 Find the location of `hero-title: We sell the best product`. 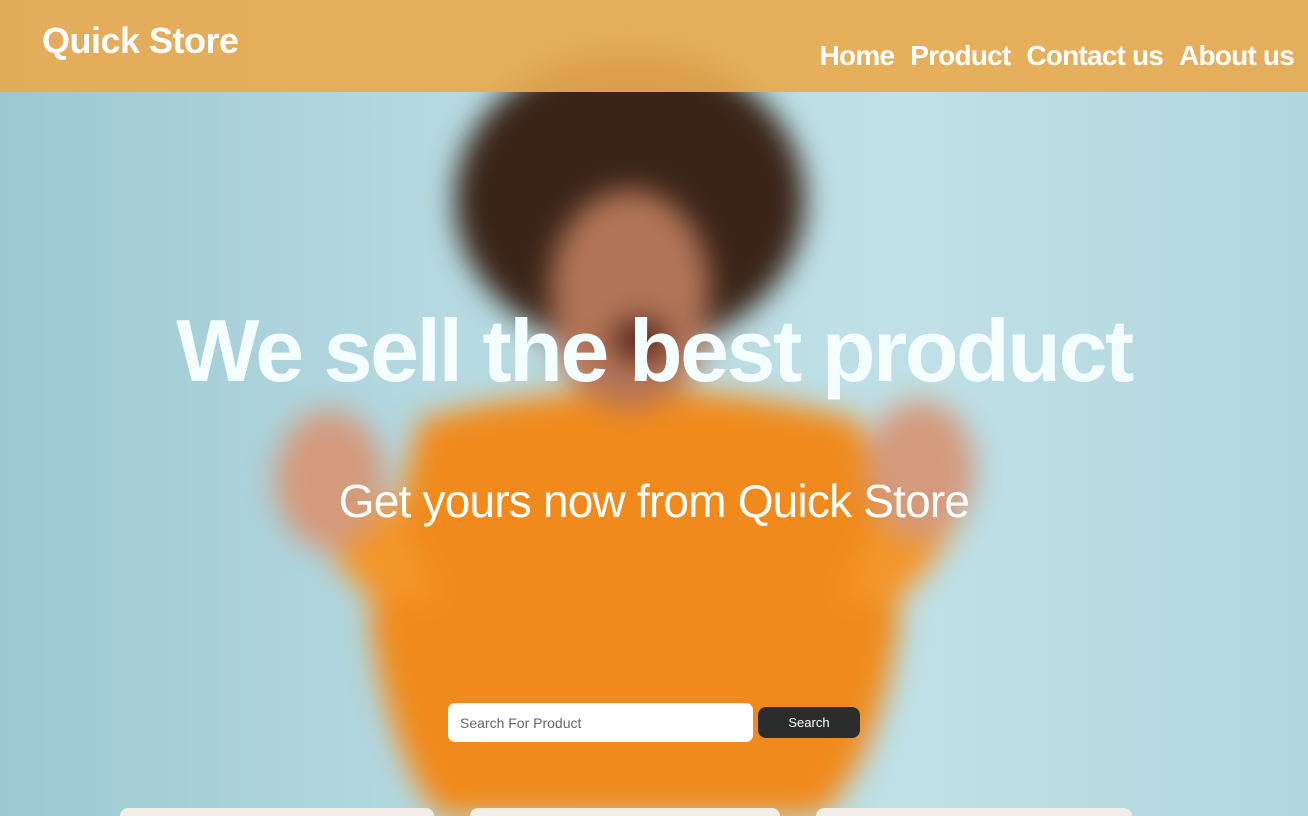

hero-title: We sell the best product is located at coordinates (655, 350).